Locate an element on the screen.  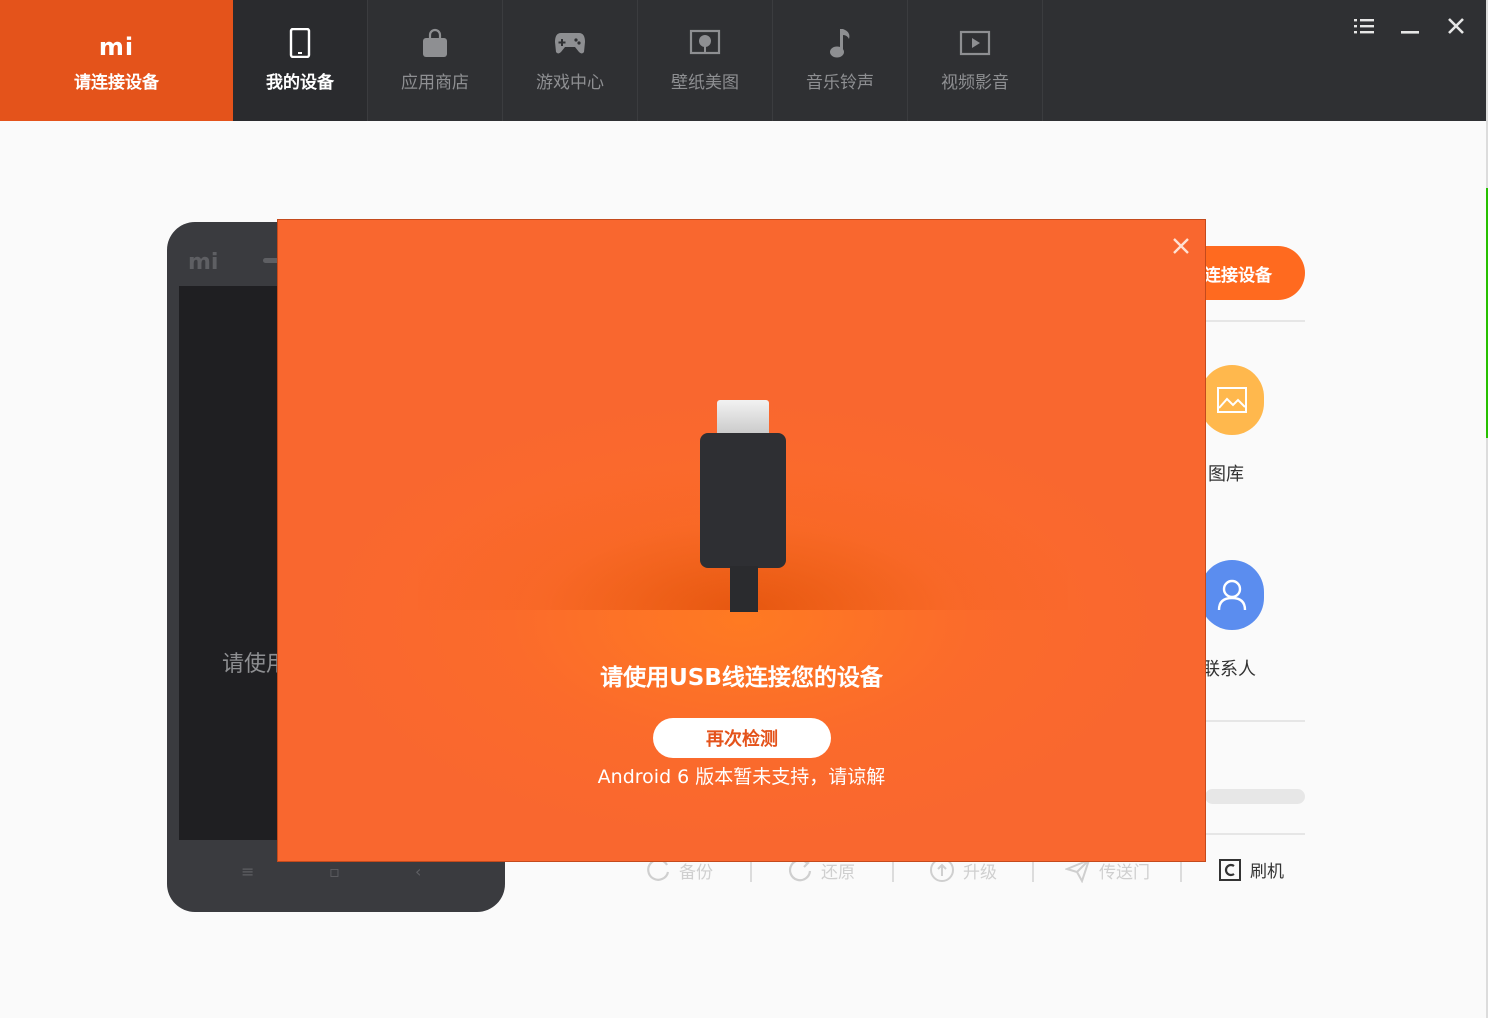
play-video-icon is located at coordinates (975, 43).